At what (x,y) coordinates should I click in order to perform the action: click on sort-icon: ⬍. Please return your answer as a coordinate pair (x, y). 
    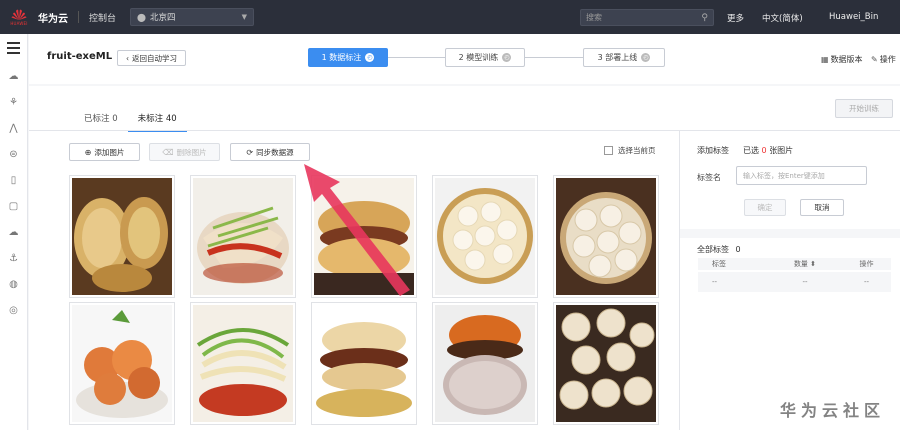
    Looking at the image, I should click on (813, 264).